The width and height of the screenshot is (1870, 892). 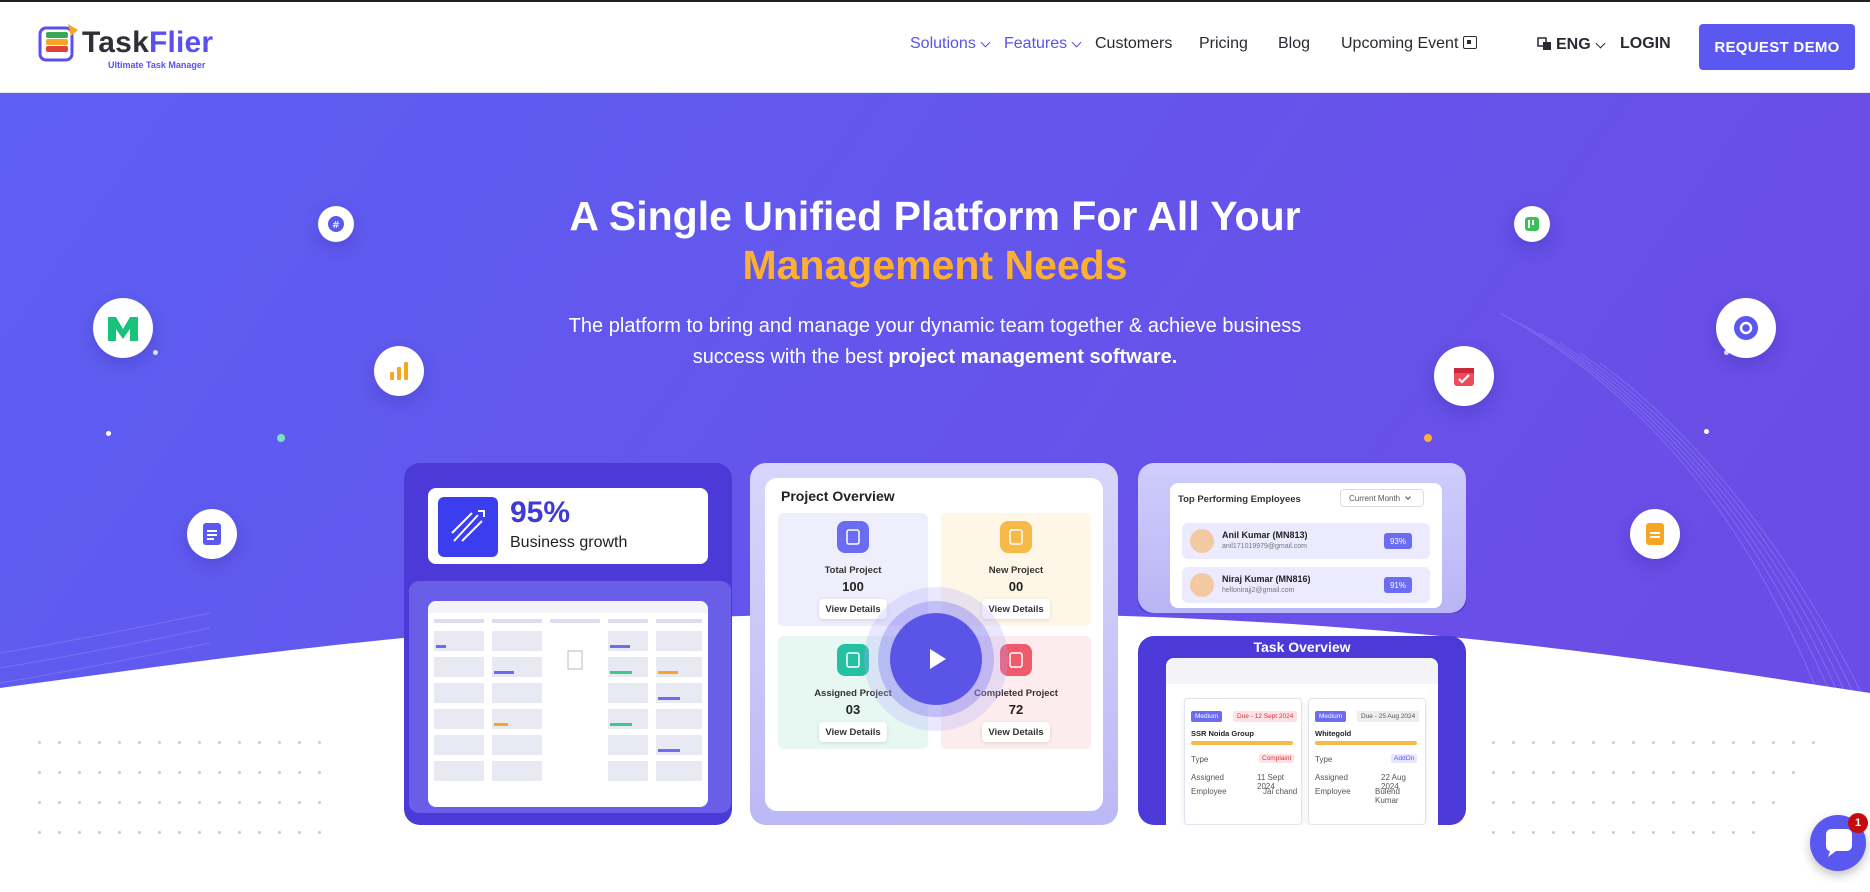 What do you see at coordinates (853, 709) in the screenshot?
I see `overview-assigned-value: 03` at bounding box center [853, 709].